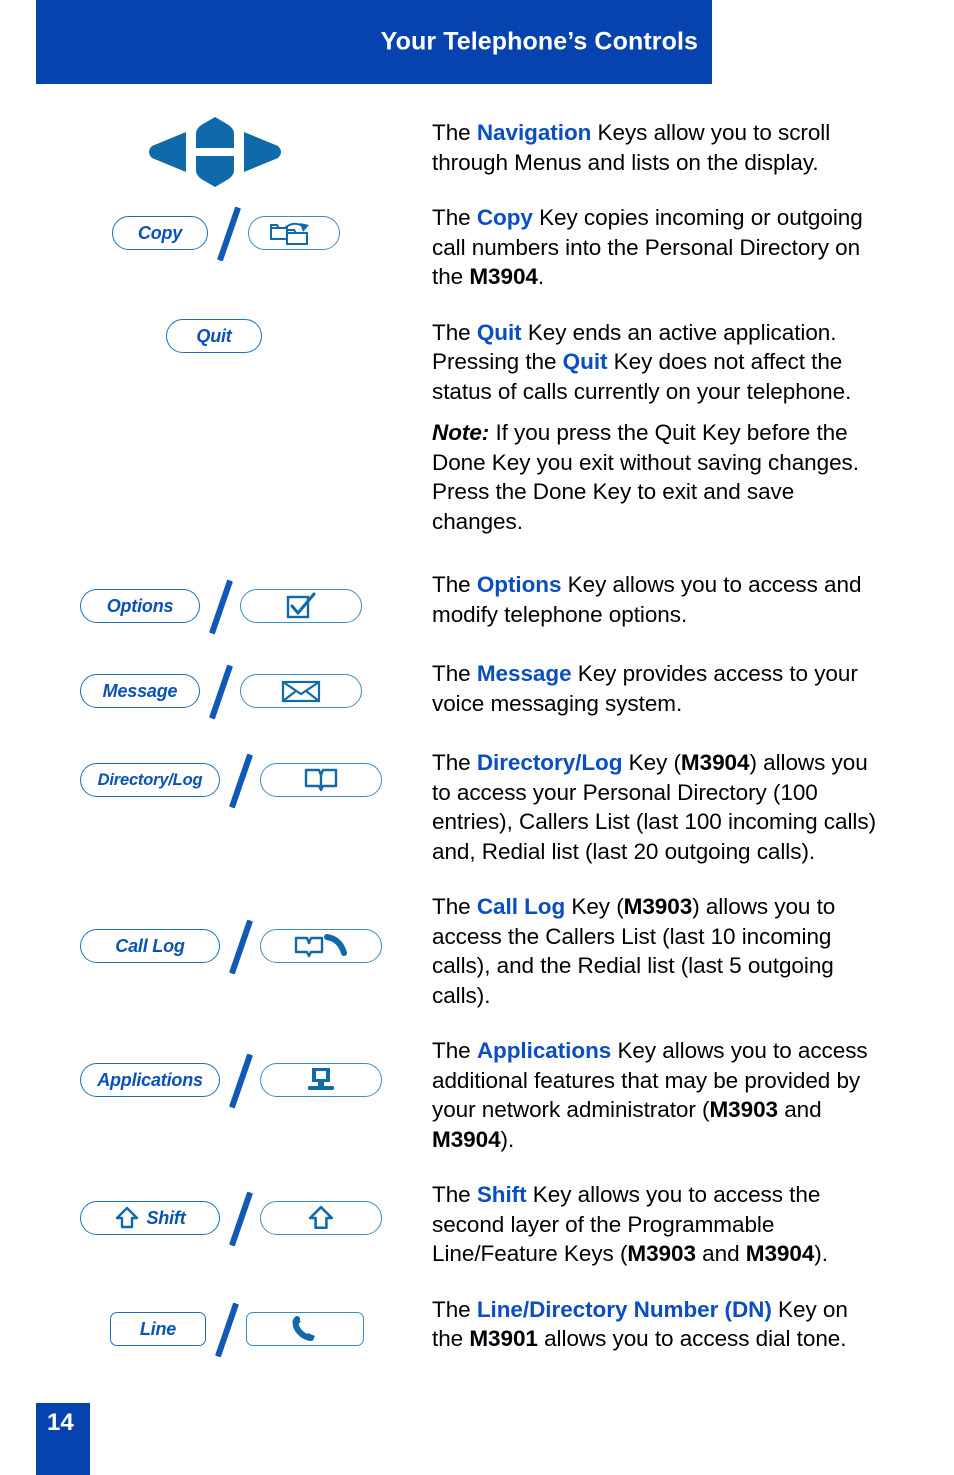  I want to click on shift-key-button: Shift, so click(150, 1218).